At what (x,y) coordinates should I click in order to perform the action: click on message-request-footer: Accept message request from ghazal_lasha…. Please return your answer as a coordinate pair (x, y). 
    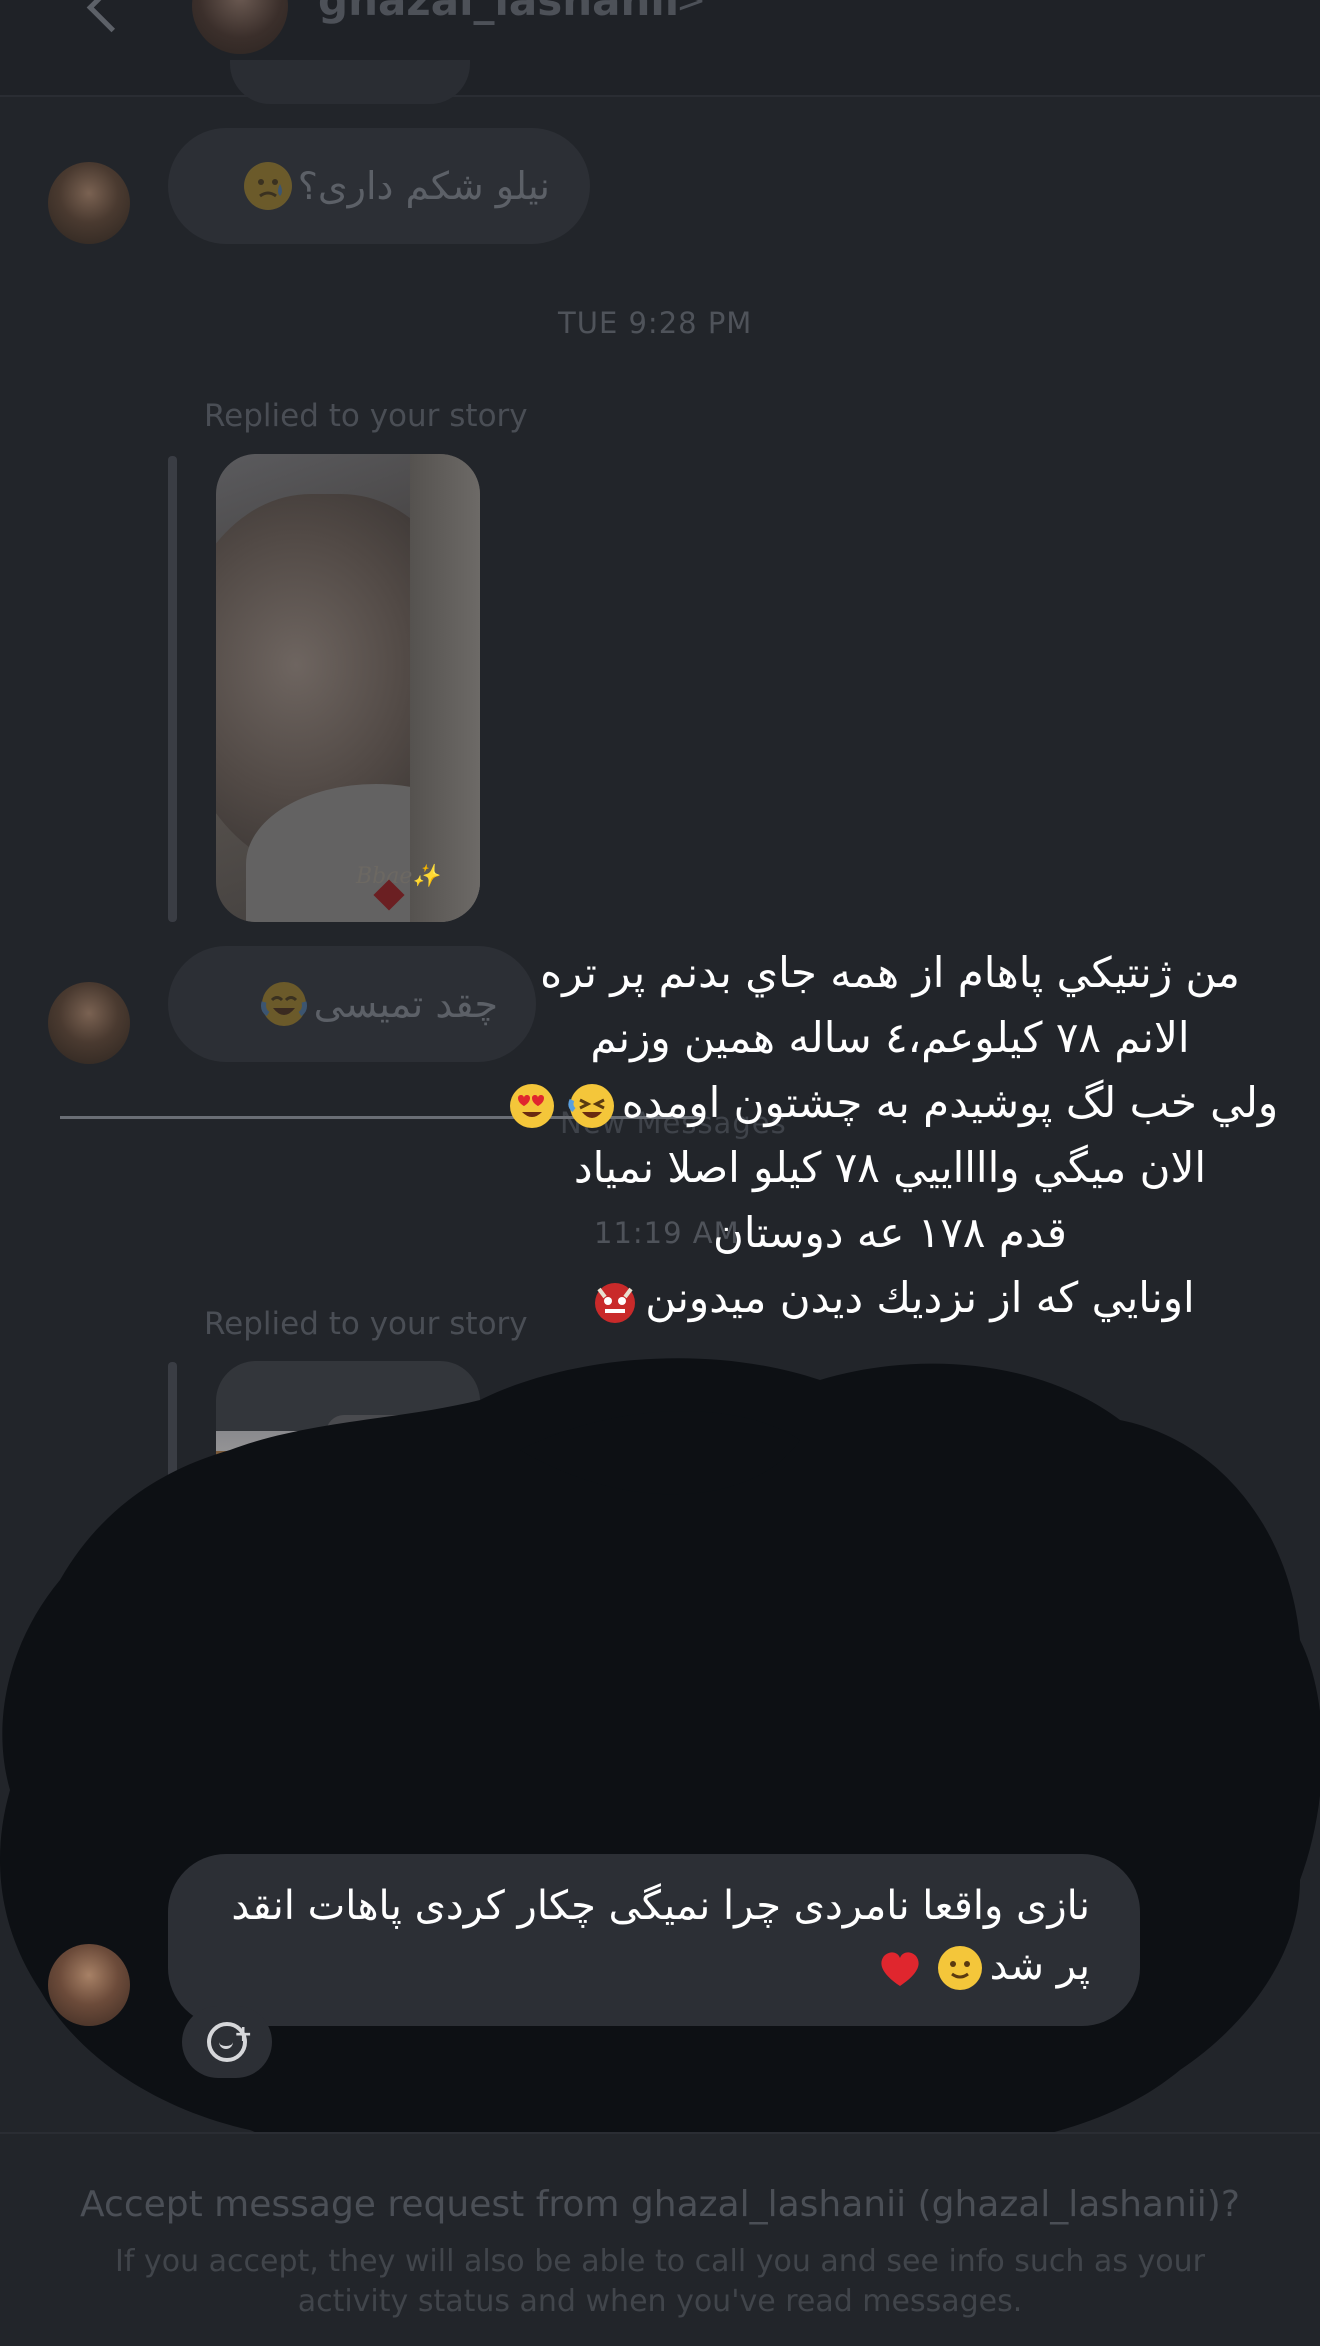
    Looking at the image, I should click on (660, 2239).